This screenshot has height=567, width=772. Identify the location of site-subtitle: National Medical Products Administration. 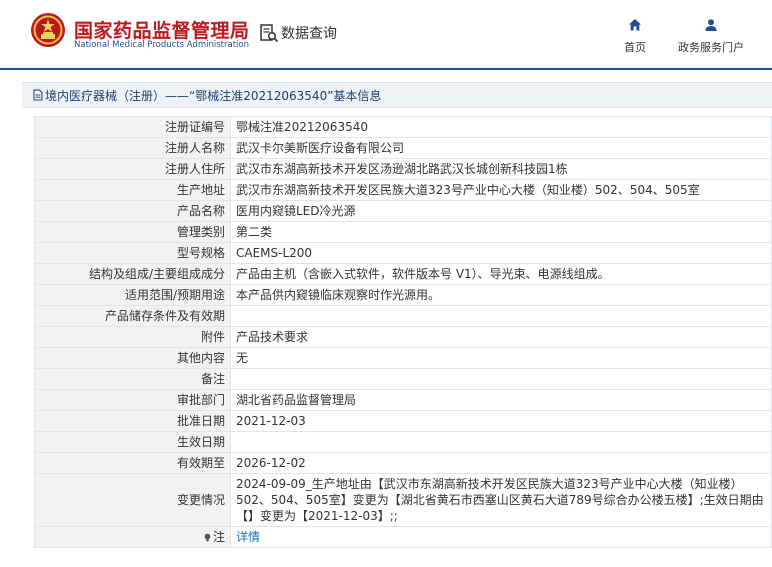
(161, 45).